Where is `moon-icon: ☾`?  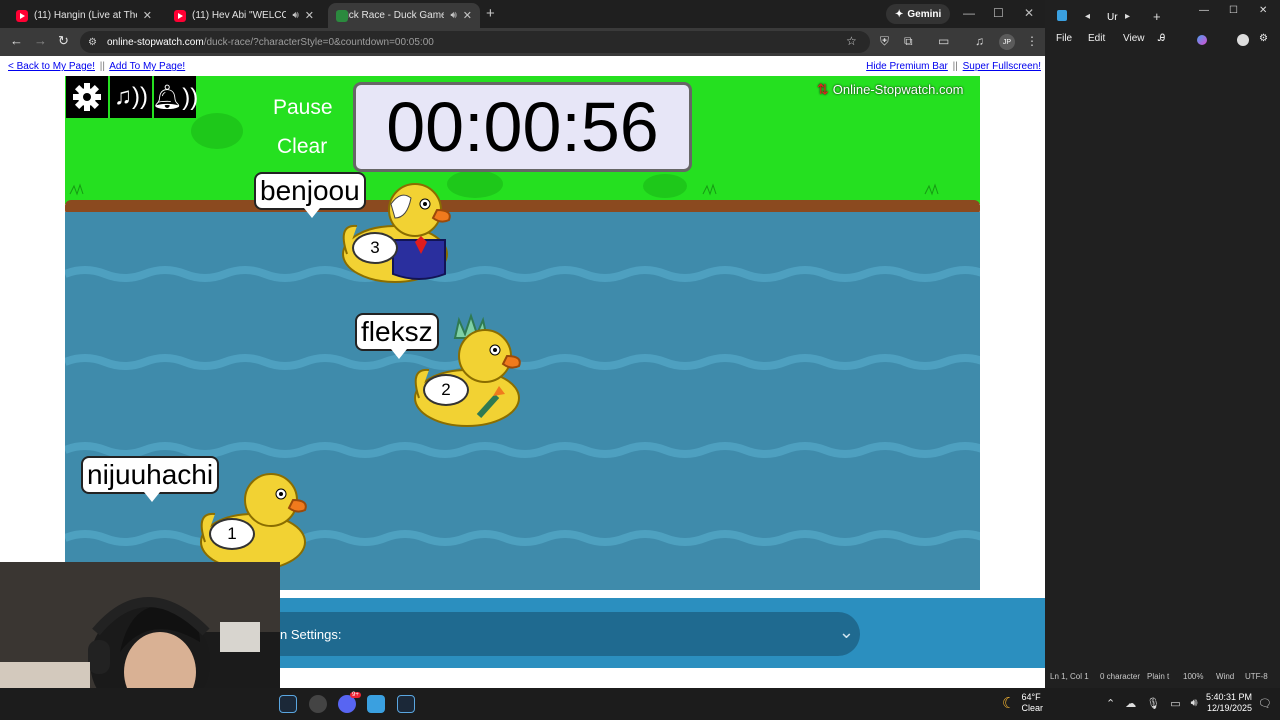
moon-icon: ☾ is located at coordinates (1009, 703).